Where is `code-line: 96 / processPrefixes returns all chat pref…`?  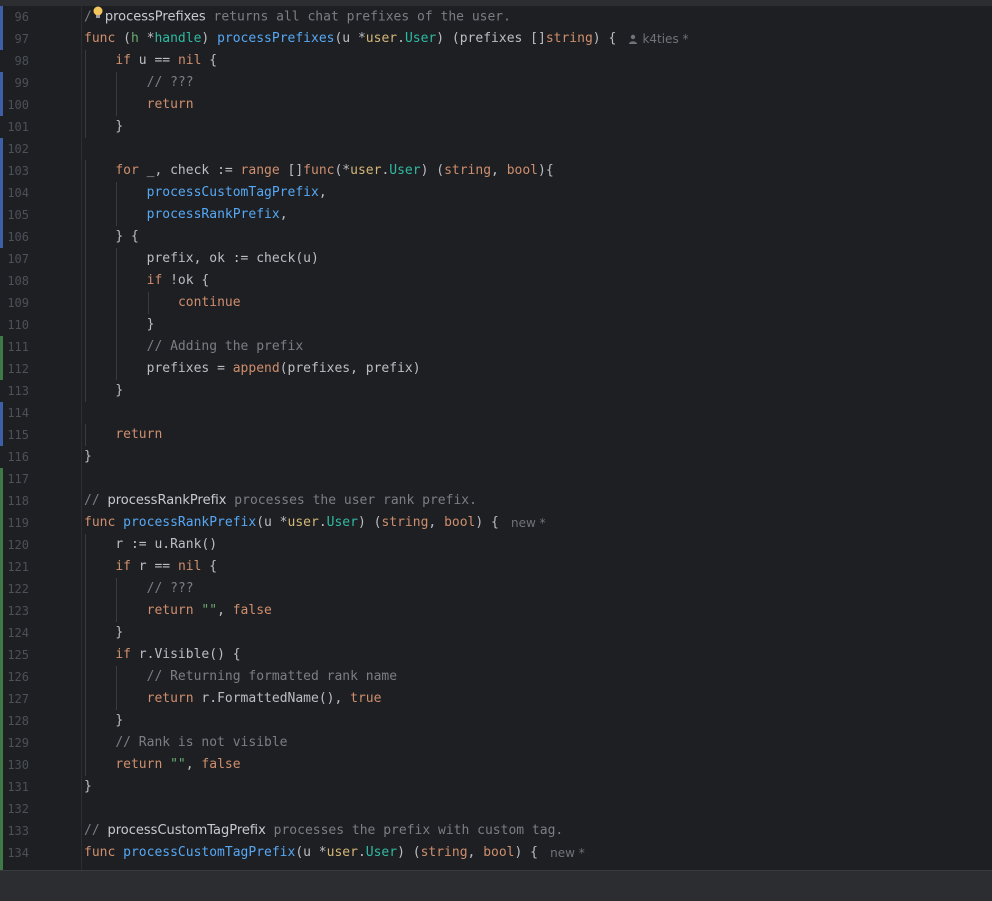
code-line: 96 / processPrefixes returns all chat pref… is located at coordinates (496, 17).